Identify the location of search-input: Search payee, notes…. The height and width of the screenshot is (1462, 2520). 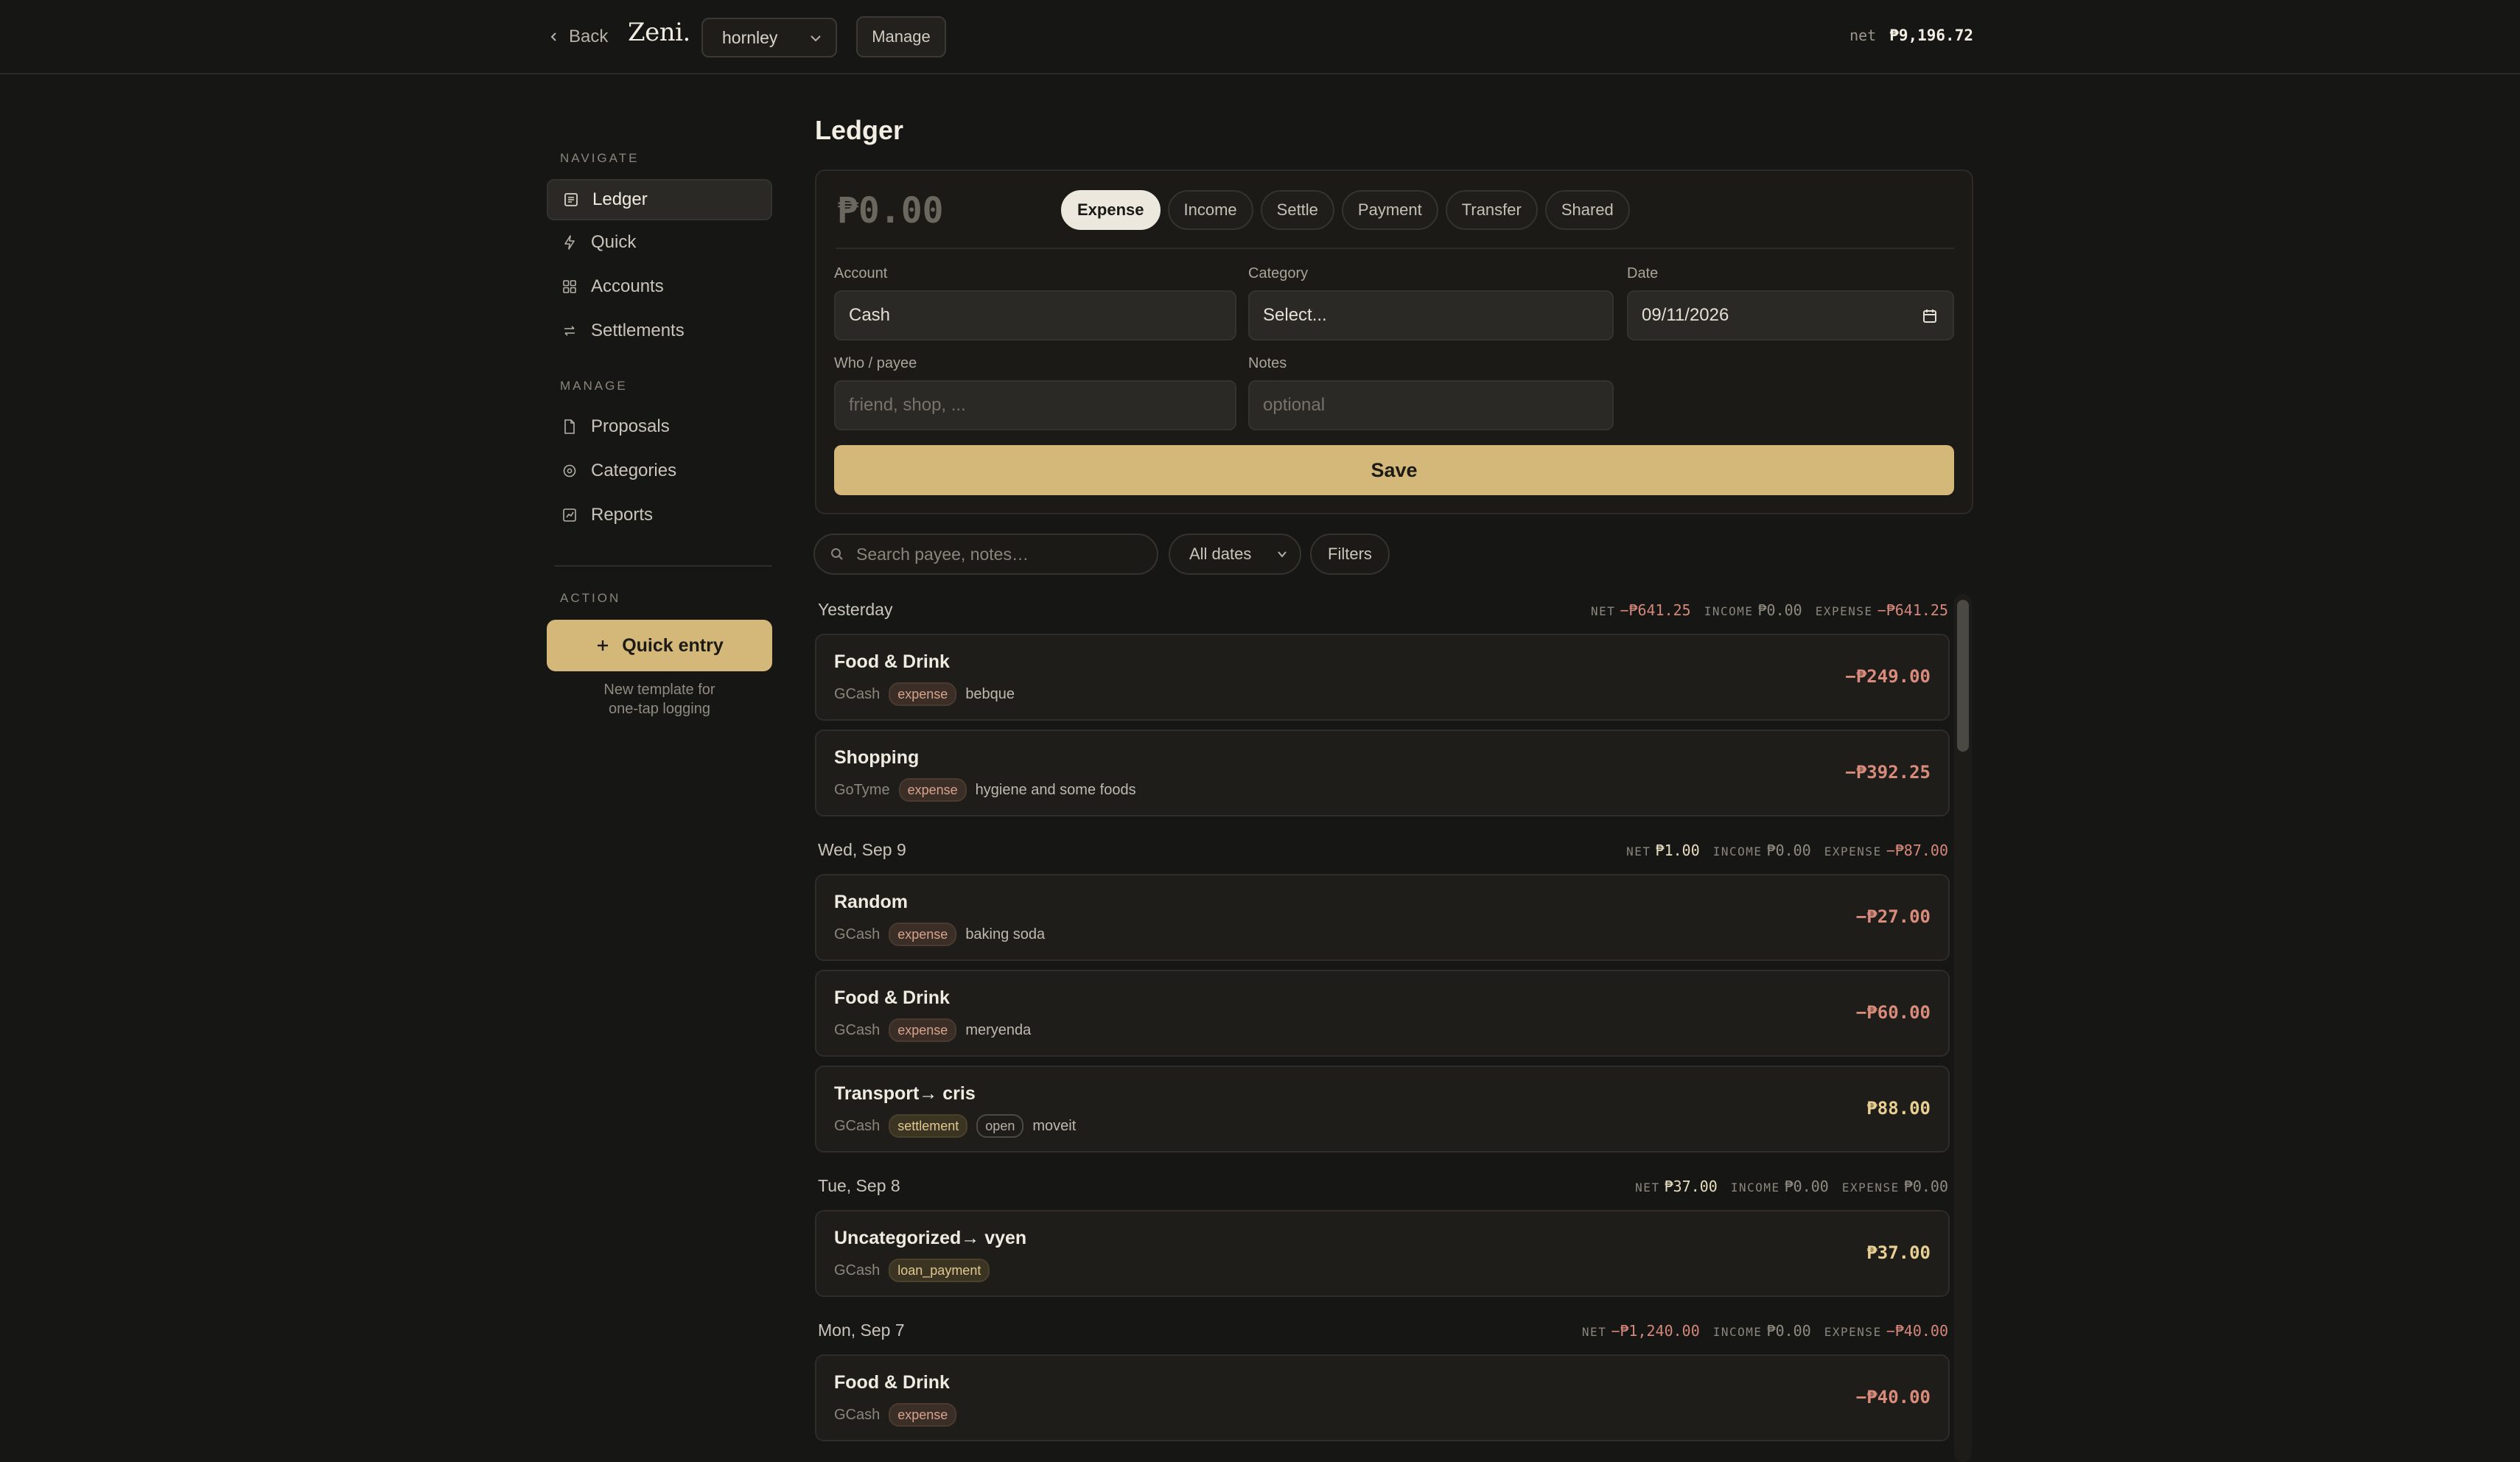
(985, 554).